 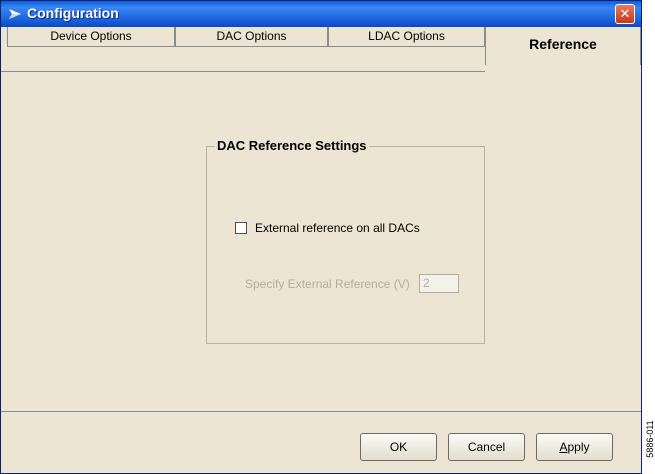 I want to click on external-reference-checkbox, so click(x=241, y=228).